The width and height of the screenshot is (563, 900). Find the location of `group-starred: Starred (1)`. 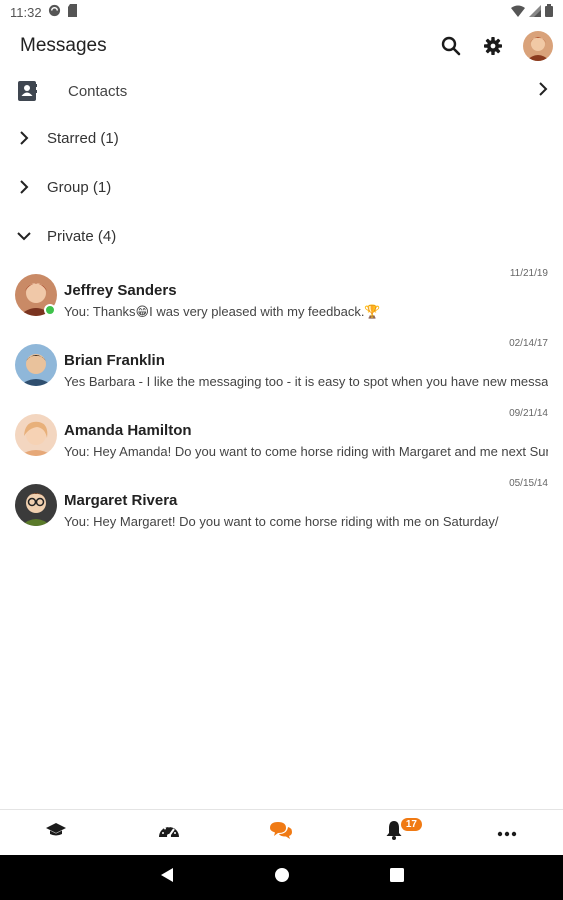

group-starred: Starred (1) is located at coordinates (281, 138).